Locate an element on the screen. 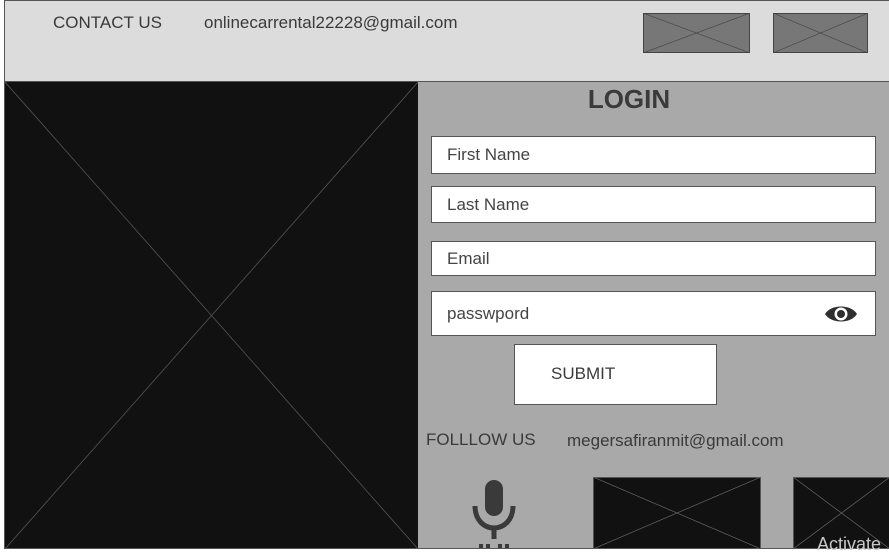 This screenshot has width=889, height=552. last-name-field is located at coordinates (653, 204).